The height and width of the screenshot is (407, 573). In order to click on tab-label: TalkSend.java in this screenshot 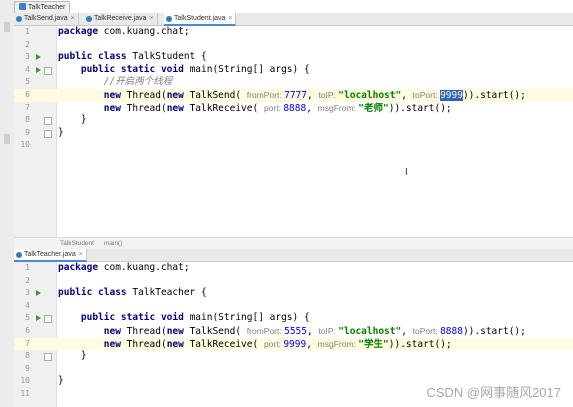, I will do `click(46, 18)`.